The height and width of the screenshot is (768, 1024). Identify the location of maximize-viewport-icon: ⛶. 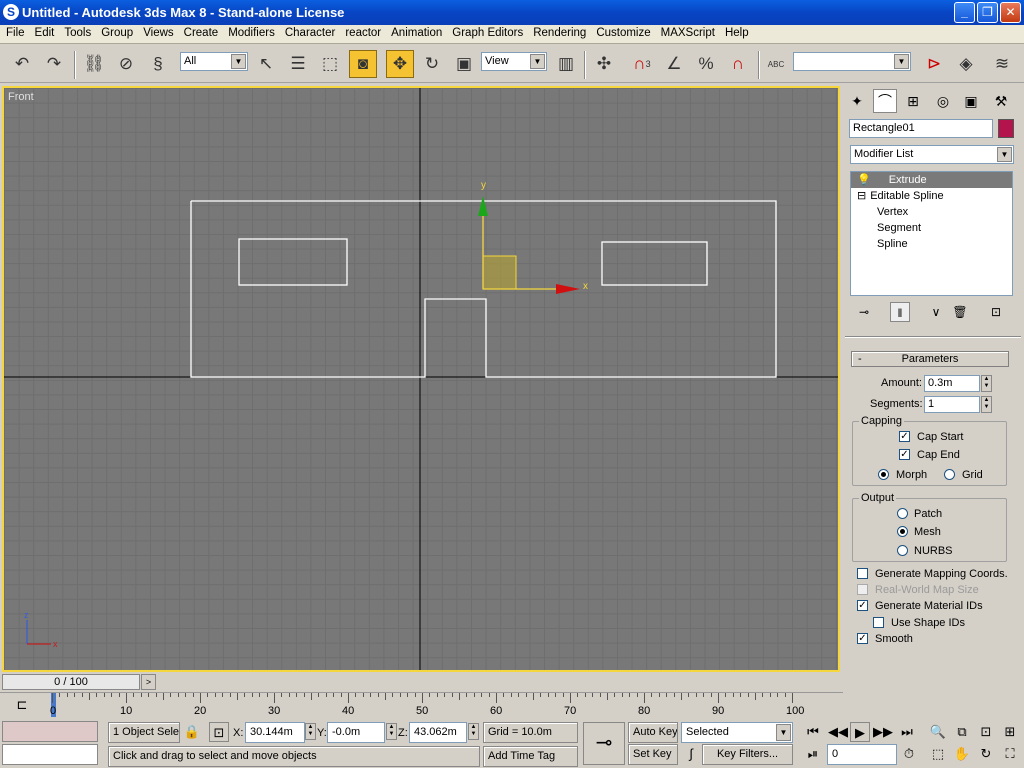
(1010, 754).